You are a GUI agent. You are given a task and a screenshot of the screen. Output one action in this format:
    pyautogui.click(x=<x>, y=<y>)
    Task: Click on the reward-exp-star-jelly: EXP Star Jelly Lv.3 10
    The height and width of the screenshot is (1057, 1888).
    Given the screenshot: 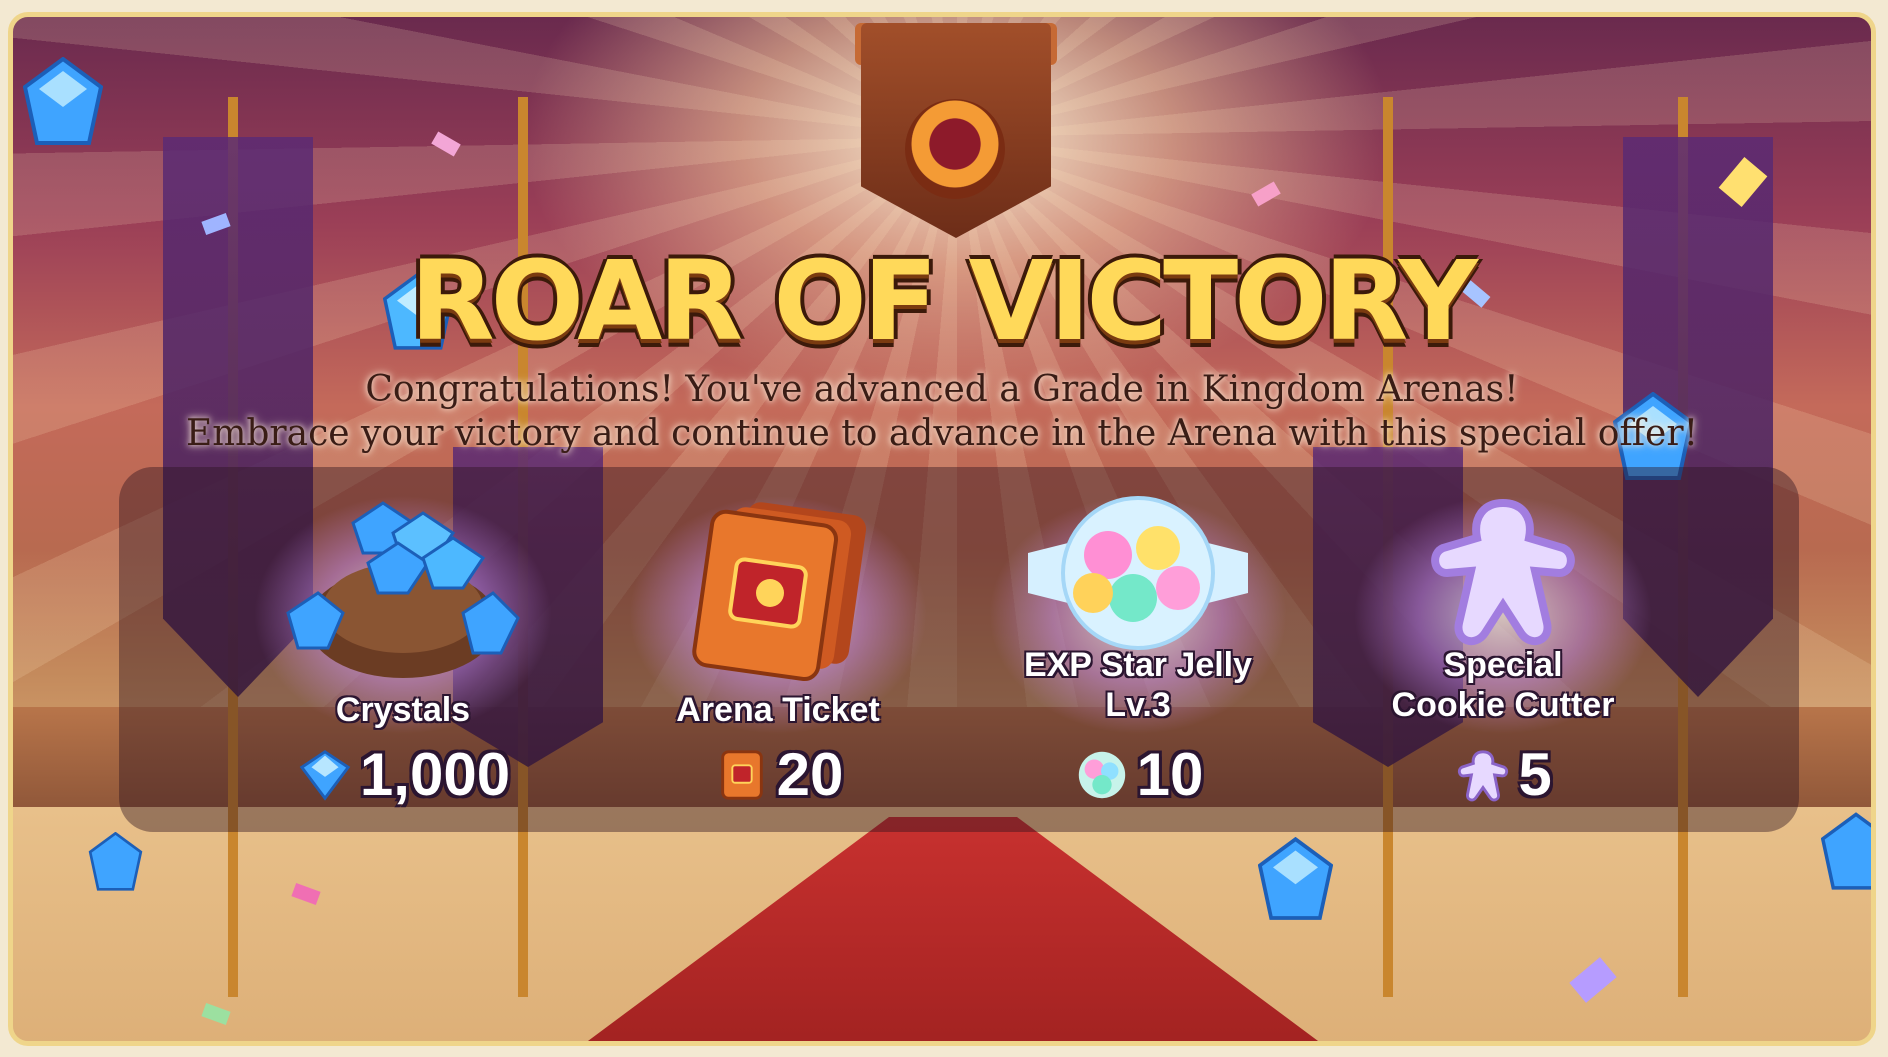 What is the action you would take?
    pyautogui.click(x=1138, y=645)
    